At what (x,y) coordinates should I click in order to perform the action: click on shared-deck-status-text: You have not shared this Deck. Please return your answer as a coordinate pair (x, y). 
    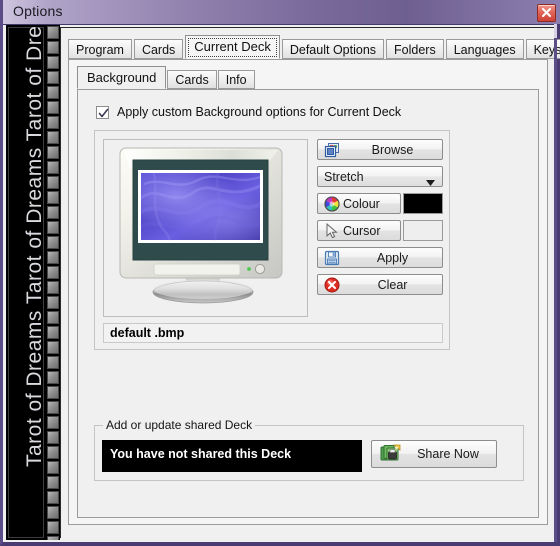
    Looking at the image, I should click on (201, 454).